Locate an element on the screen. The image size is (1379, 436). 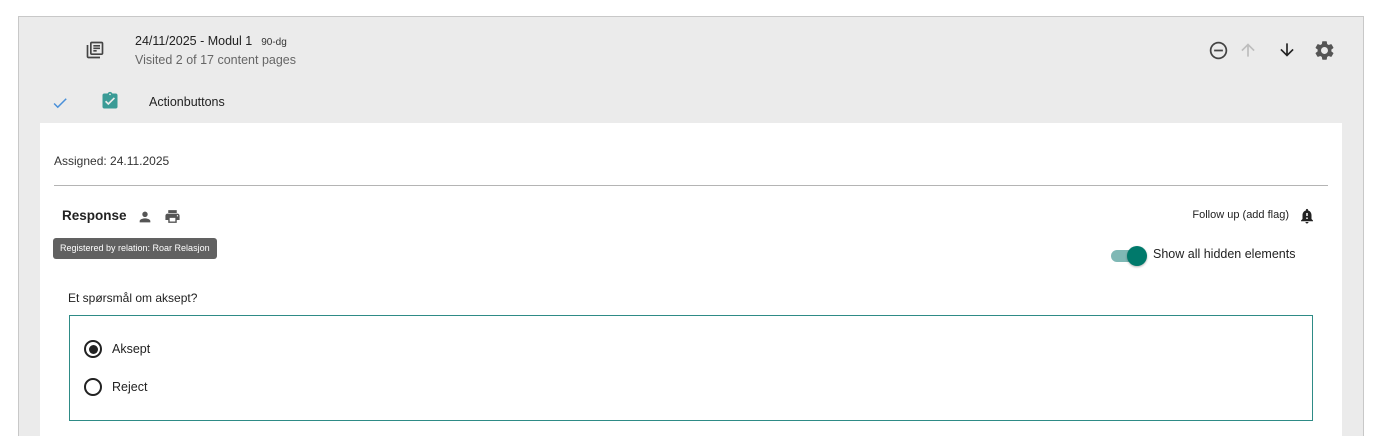
response-title: Response is located at coordinates (94, 215).